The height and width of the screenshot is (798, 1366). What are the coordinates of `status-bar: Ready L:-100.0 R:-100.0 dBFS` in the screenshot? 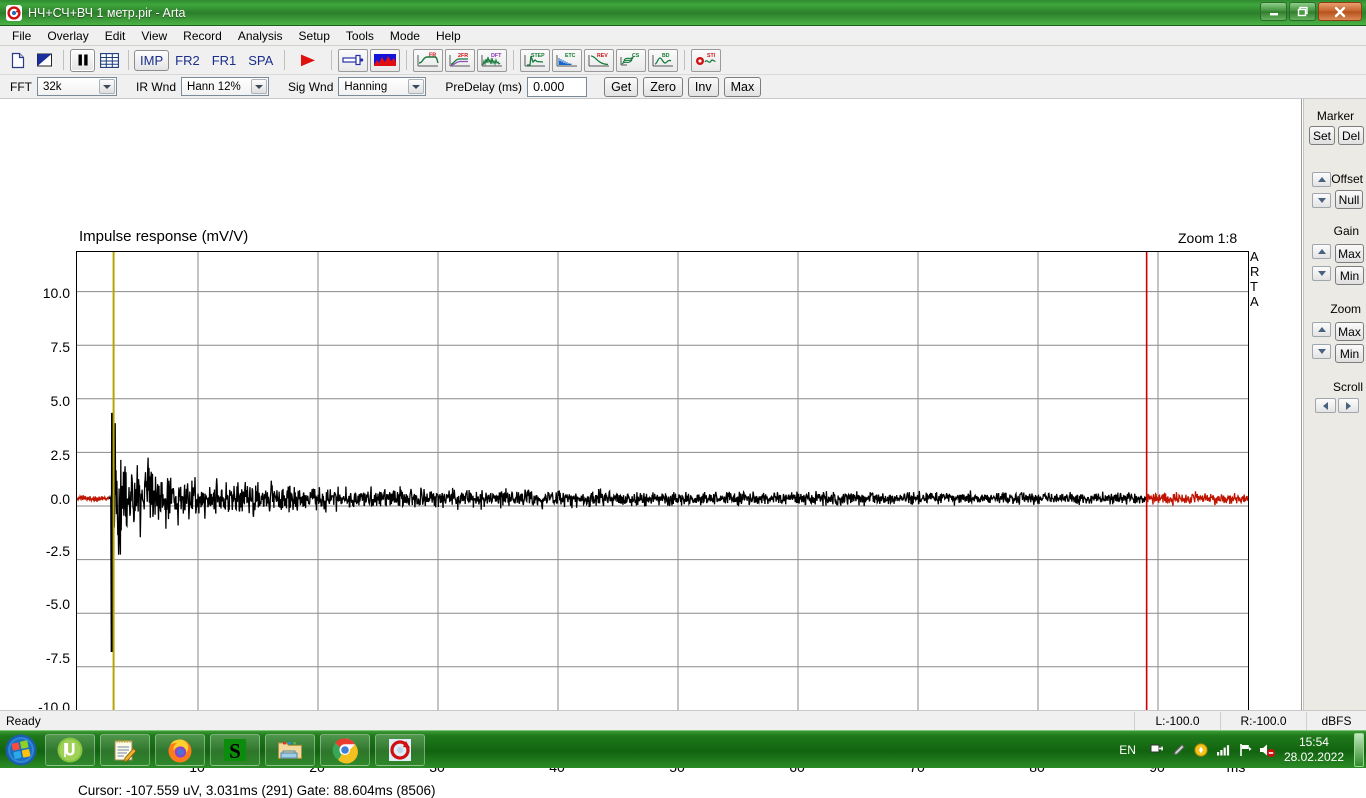 It's located at (683, 720).